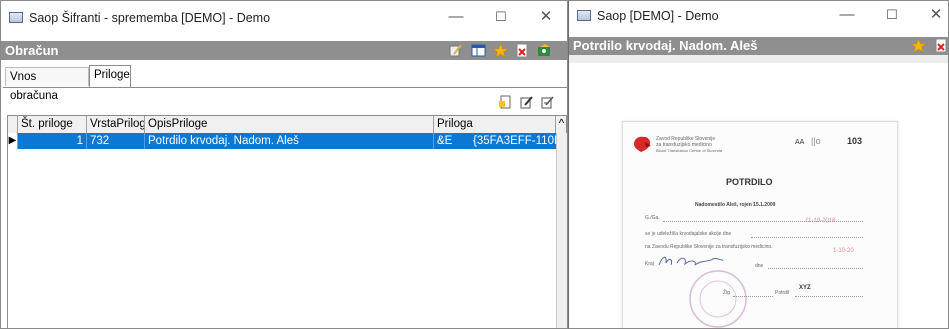 This screenshot has width=949, height=329. Describe the element at coordinates (455, 50) in the screenshot. I see `edit-icon` at that location.